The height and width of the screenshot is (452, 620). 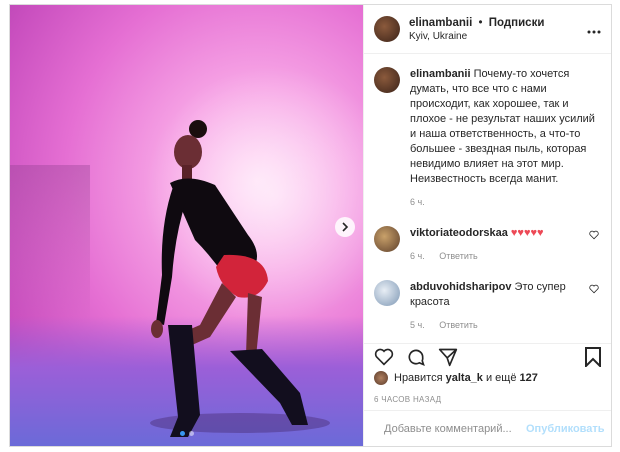 I want to click on more-horizontal-icon, so click(x=594, y=32).